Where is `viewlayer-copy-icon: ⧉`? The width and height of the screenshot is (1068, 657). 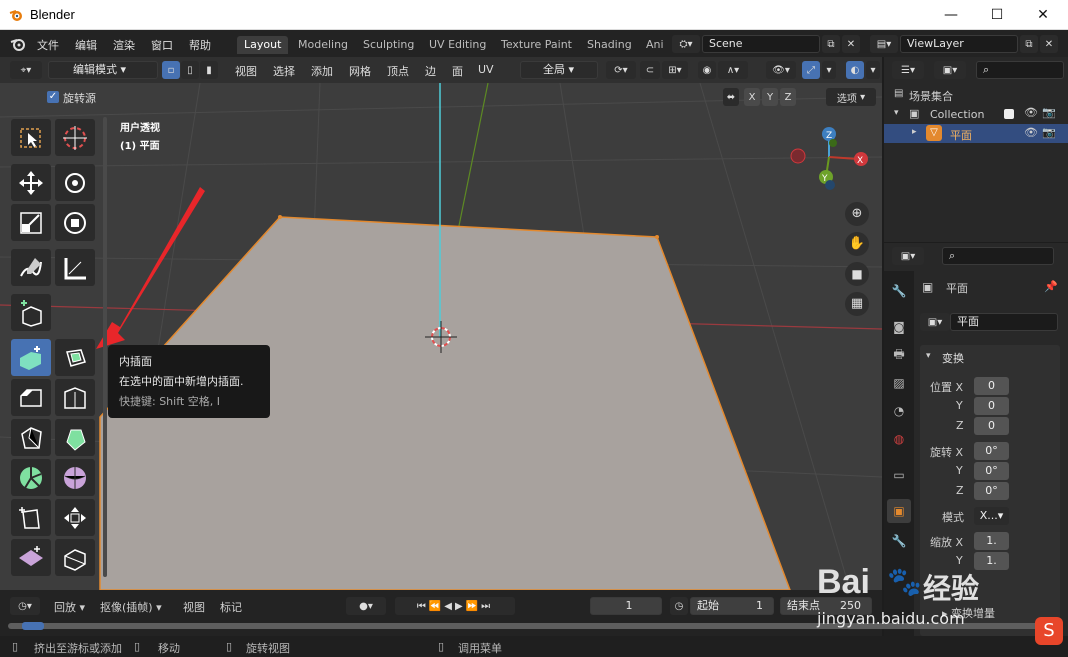
viewlayer-copy-icon: ⧉ is located at coordinates (1029, 44).